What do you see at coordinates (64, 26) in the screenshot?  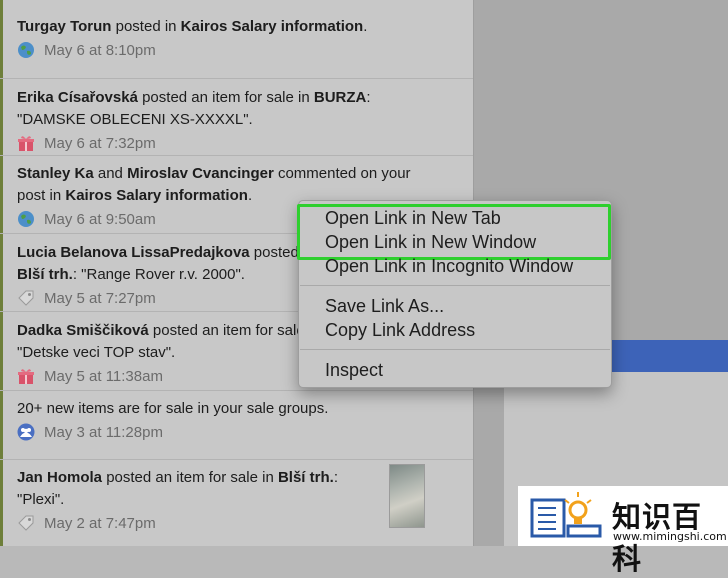 I see `actor-name: Turgay Torun` at bounding box center [64, 26].